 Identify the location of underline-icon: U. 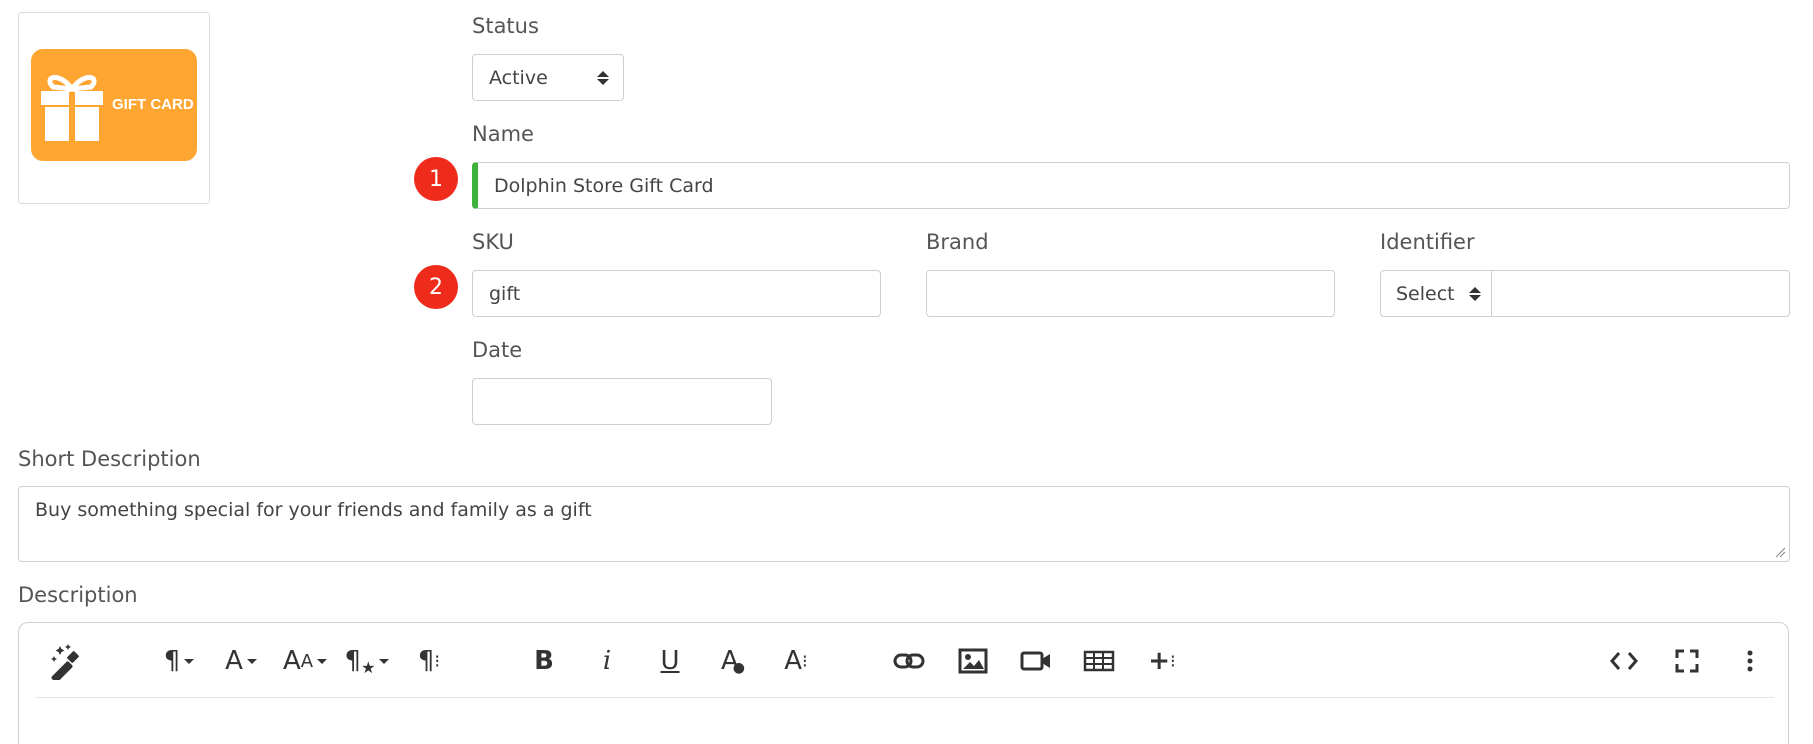
(670, 661).